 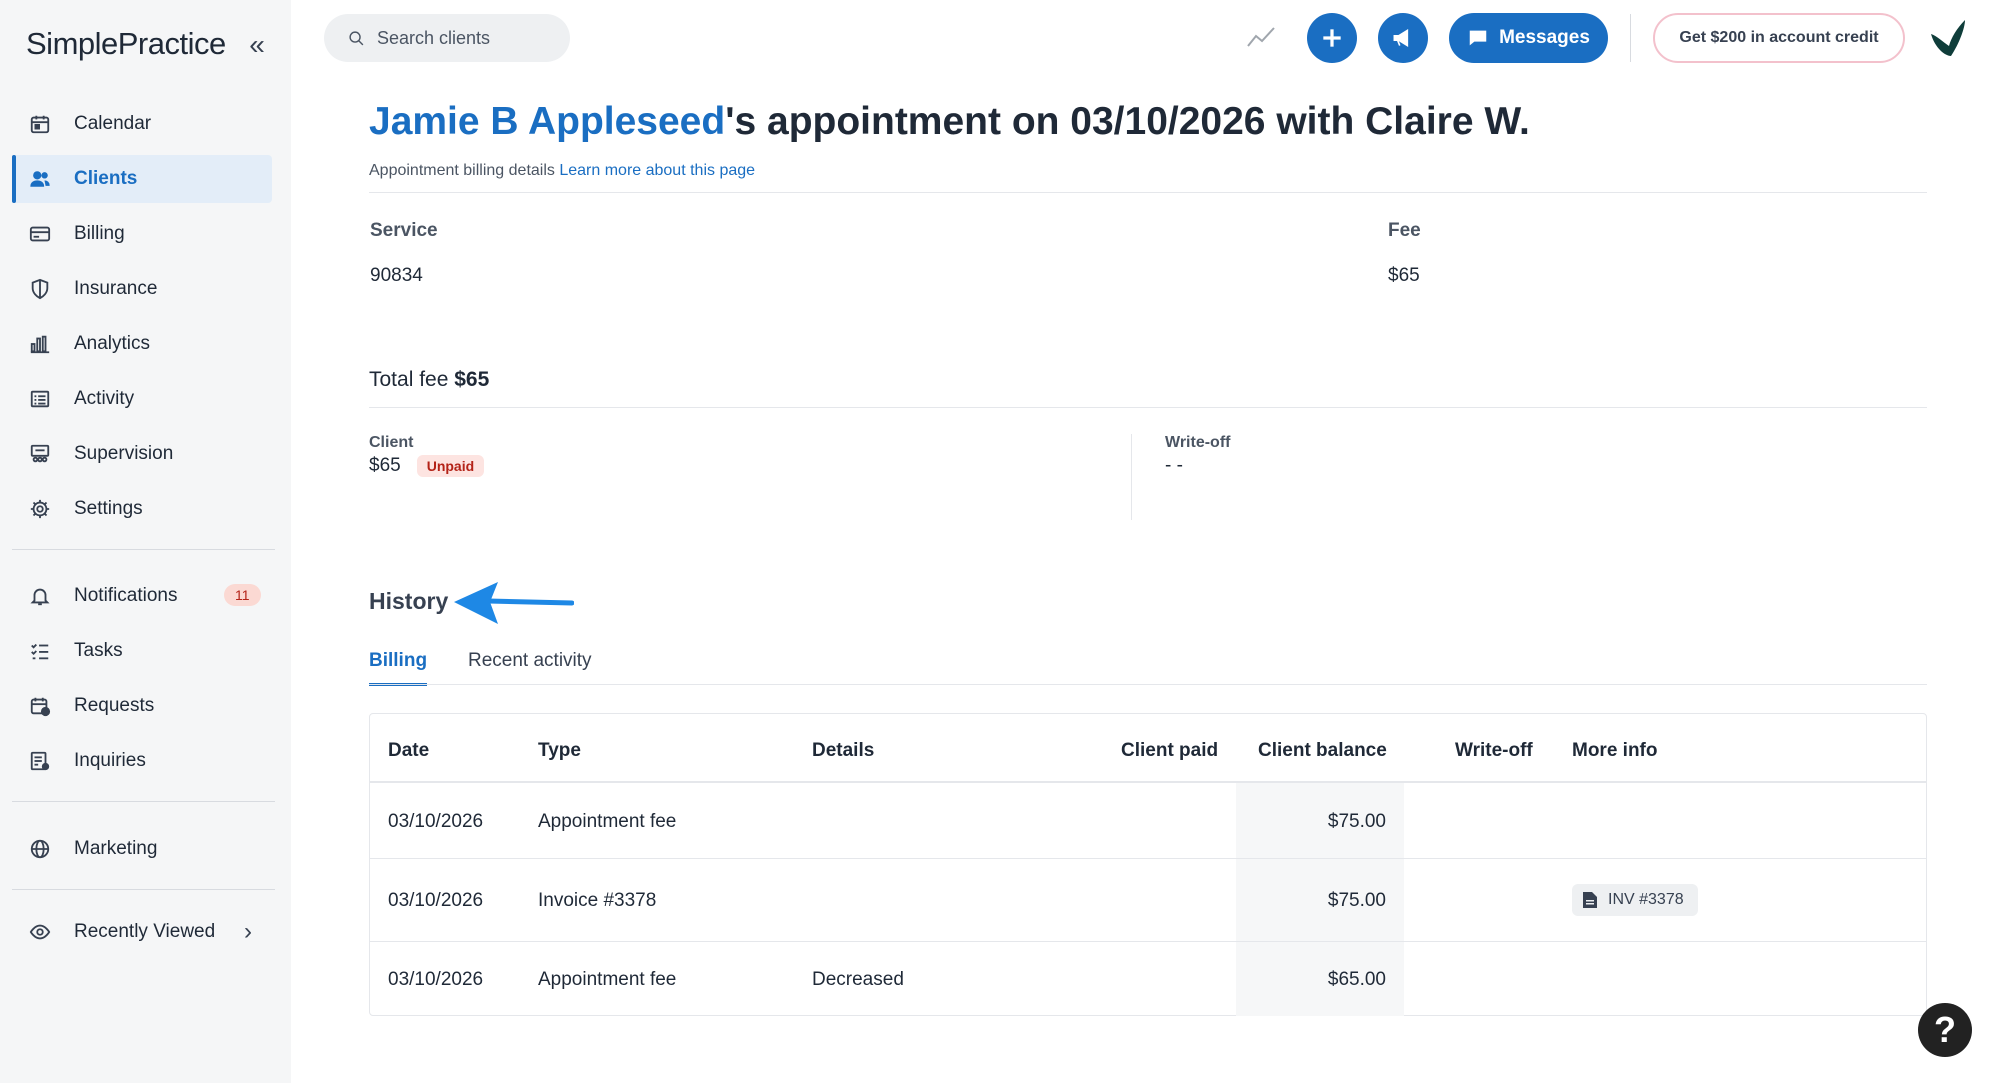 I want to click on client-name-link: Jamie B Appleseed, so click(x=547, y=121).